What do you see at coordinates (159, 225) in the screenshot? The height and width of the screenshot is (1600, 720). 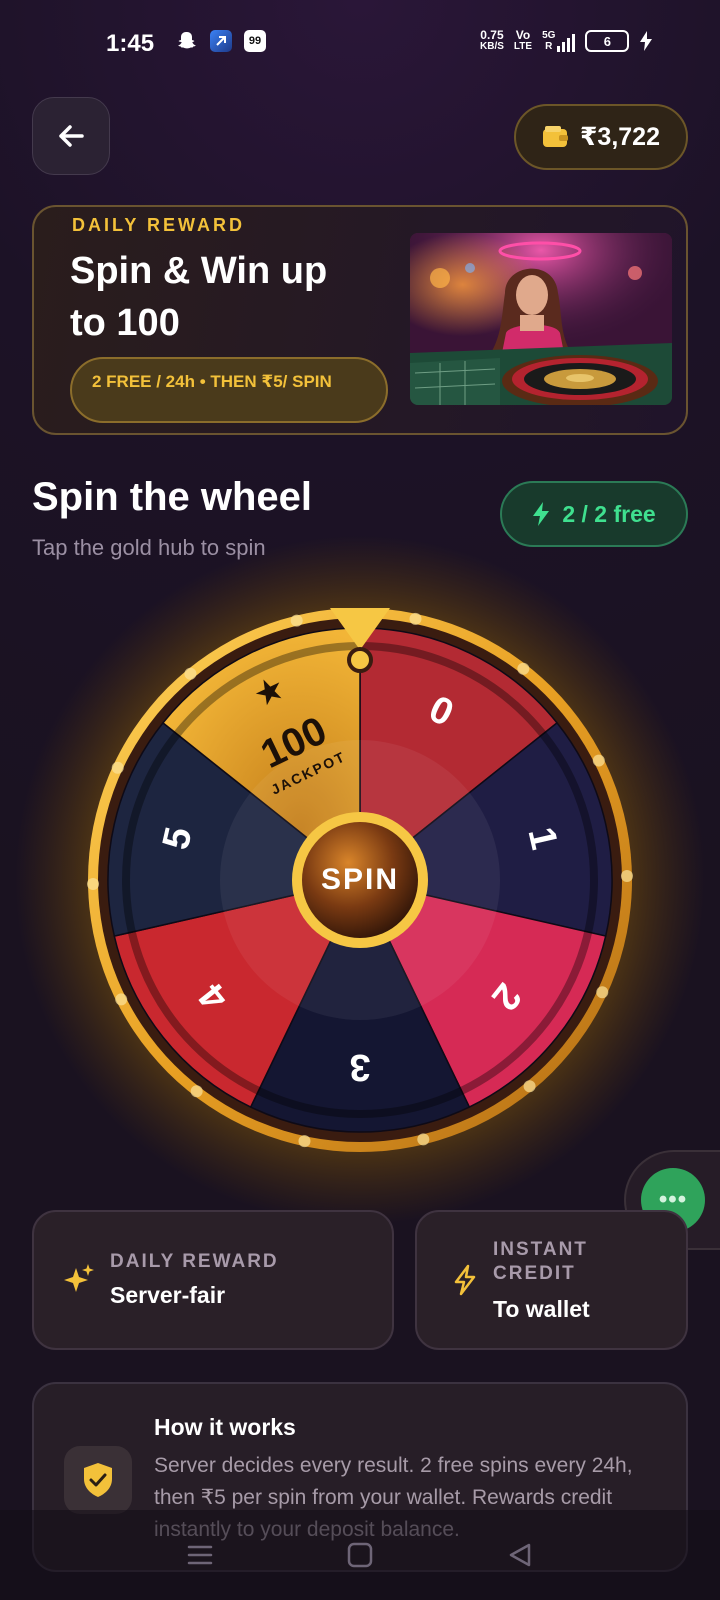 I see `promo-eyebrow: DAILY REWARD` at bounding box center [159, 225].